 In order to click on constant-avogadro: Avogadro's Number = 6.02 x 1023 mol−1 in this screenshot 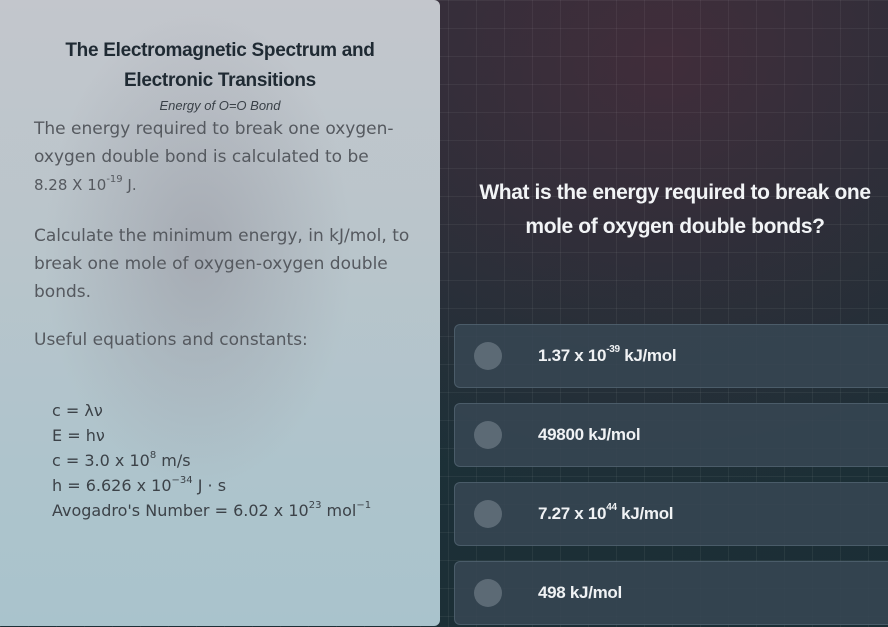, I will do `click(237, 510)`.